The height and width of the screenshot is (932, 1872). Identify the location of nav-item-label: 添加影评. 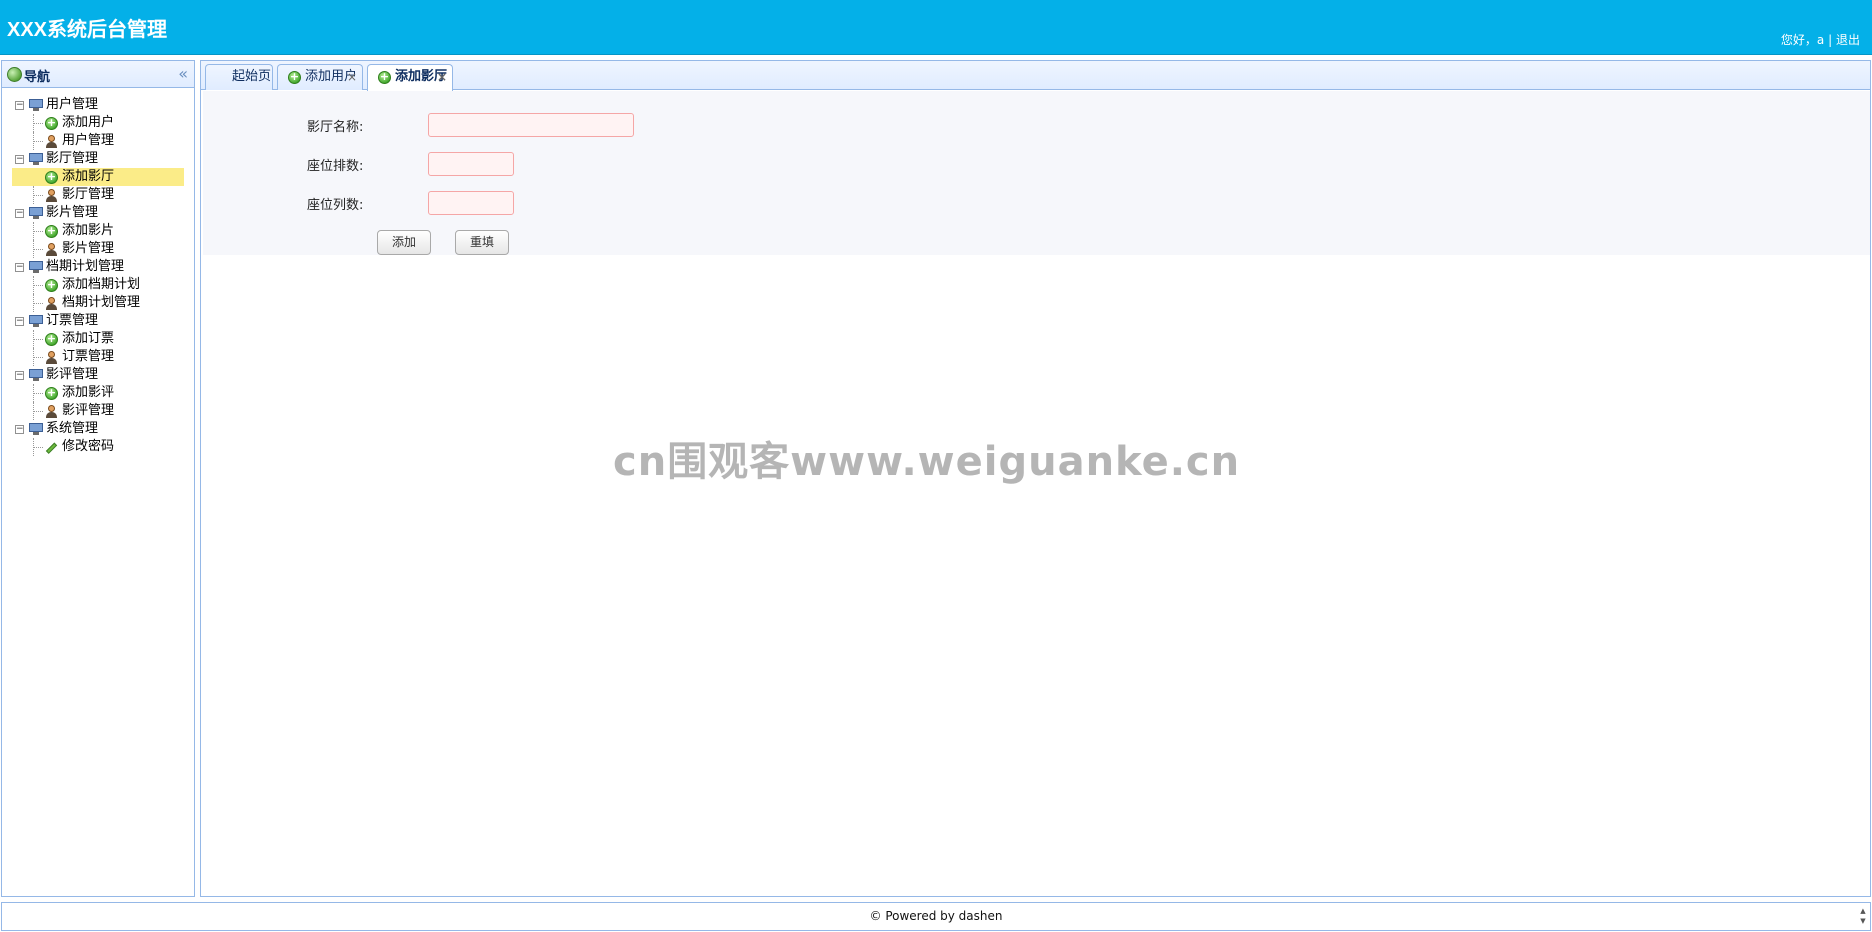
(88, 392).